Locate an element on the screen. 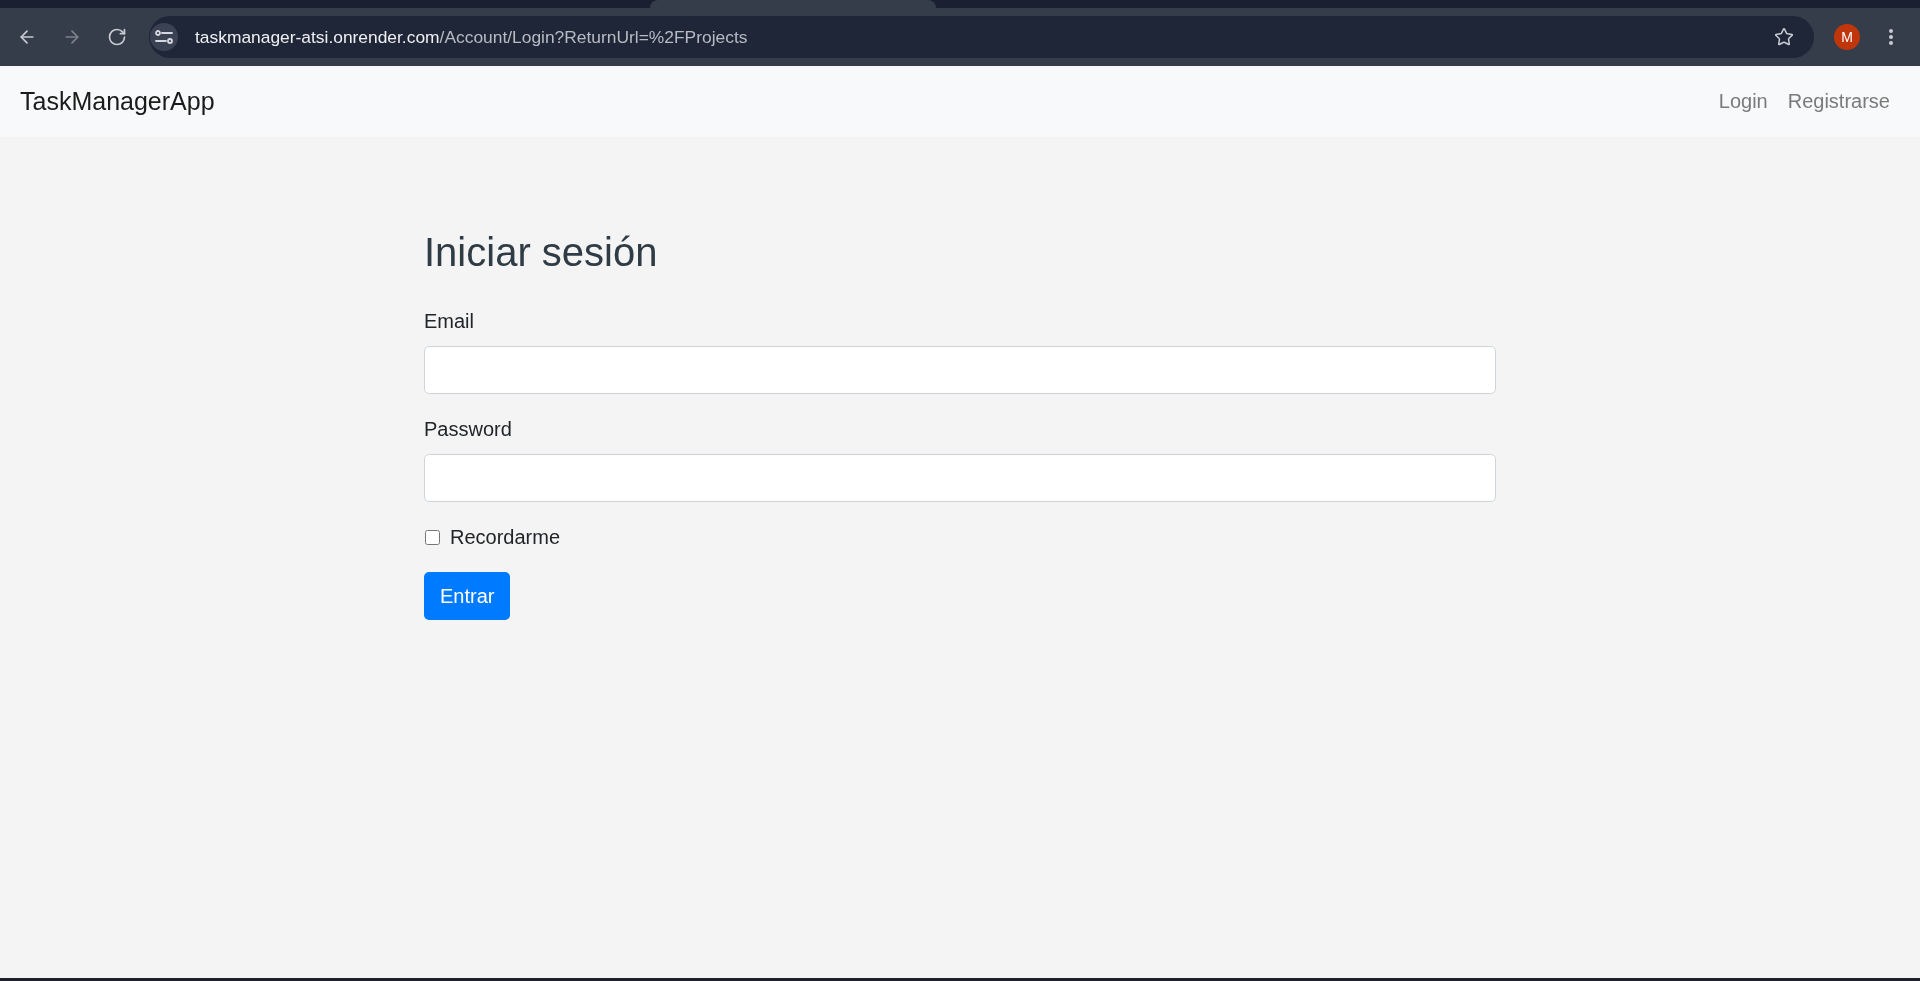 The width and height of the screenshot is (1920, 981). brand-link: TaskManagerApp is located at coordinates (117, 101).